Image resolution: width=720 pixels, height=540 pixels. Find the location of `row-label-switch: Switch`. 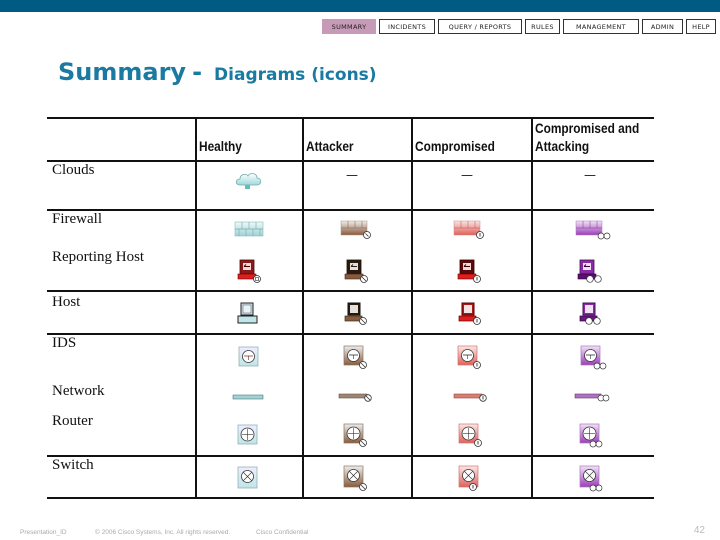

row-label-switch: Switch is located at coordinates (73, 465).